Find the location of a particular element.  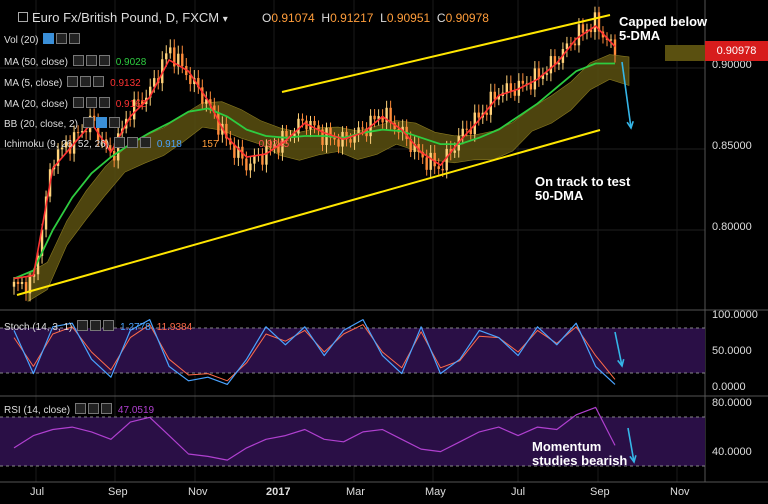

indicator-stoch: Stoch (14, 3, 1) 1.2778 11.9384 is located at coordinates (98, 326).